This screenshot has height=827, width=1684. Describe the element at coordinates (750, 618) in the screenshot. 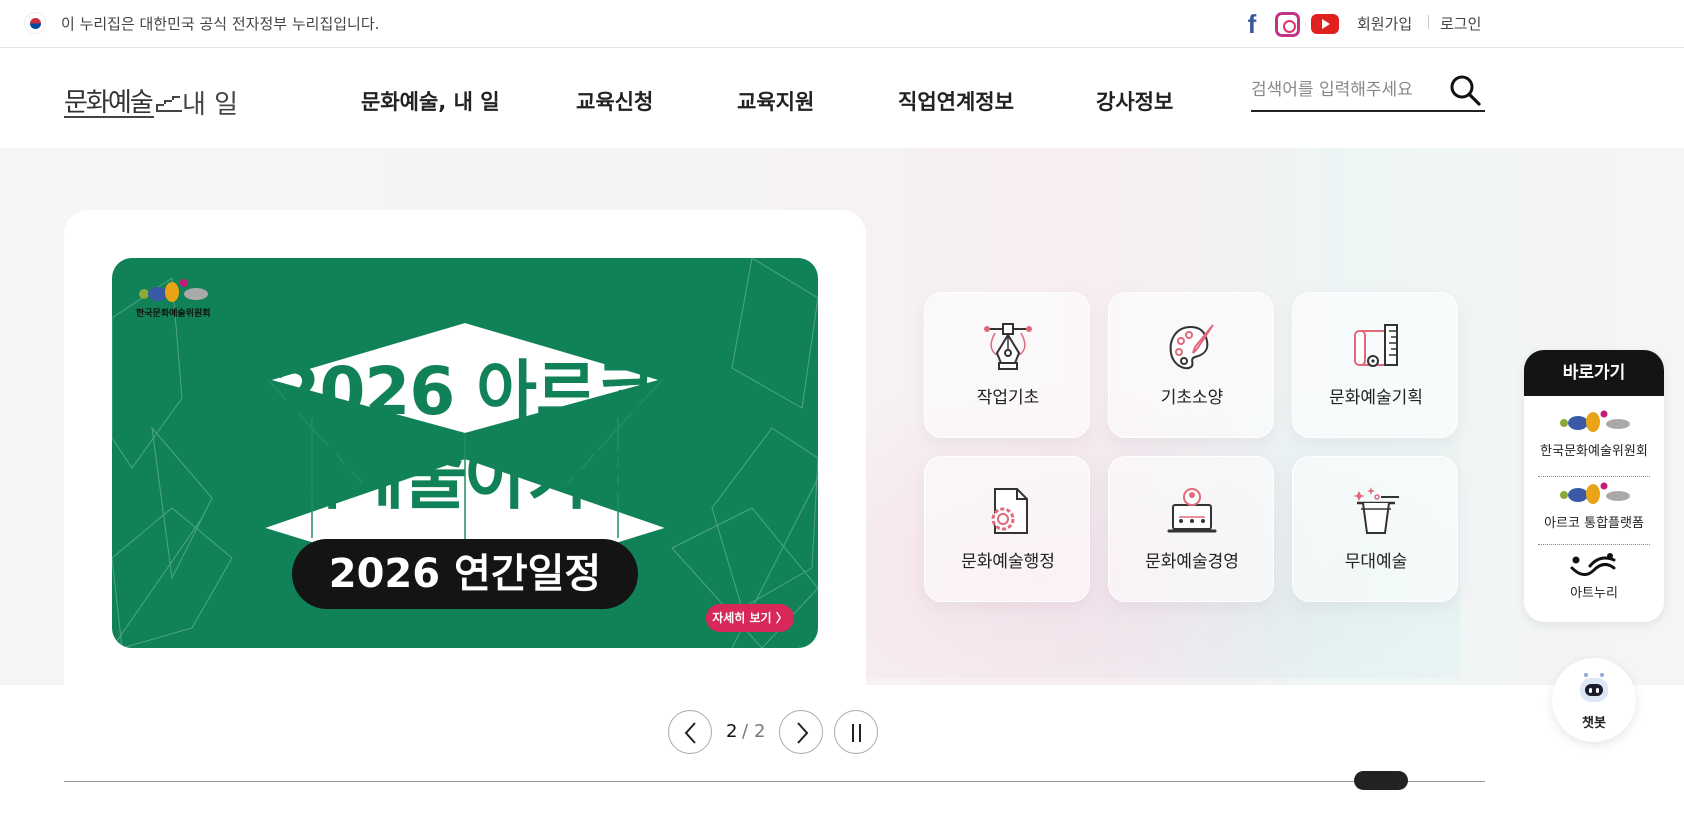

I see `banner-more-button: 자세히 보기 〉` at that location.